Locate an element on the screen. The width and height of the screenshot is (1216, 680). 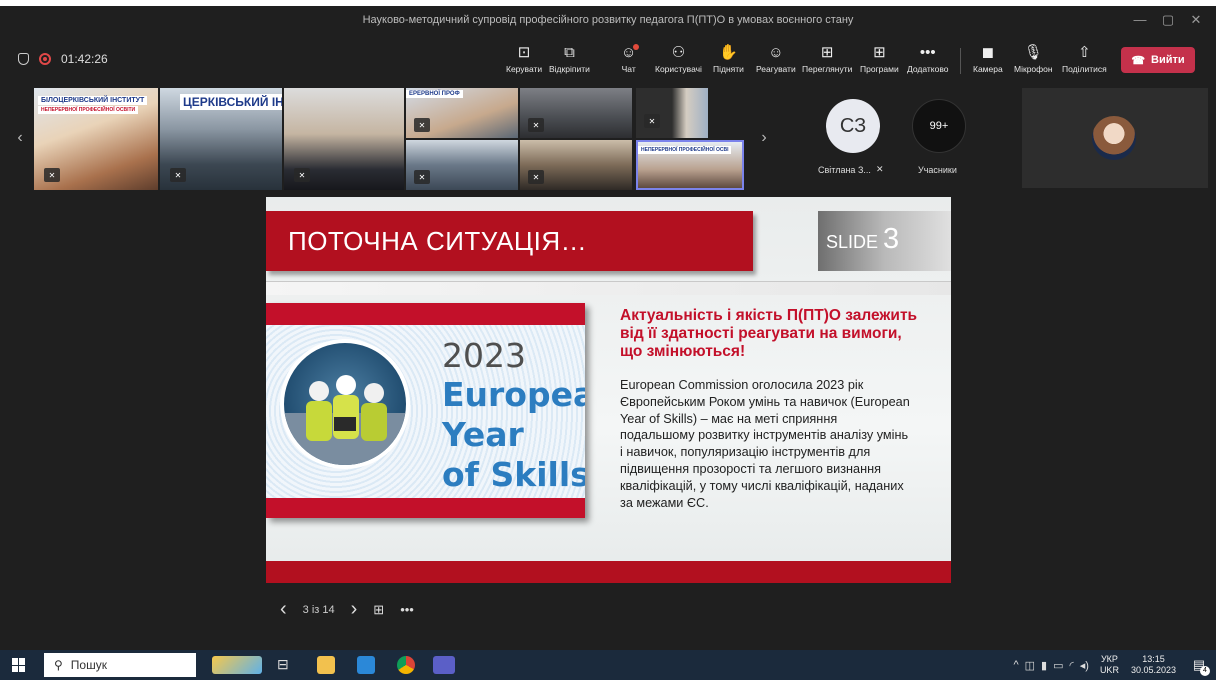
toolbar-label: Програми is located at coordinates (879, 69).